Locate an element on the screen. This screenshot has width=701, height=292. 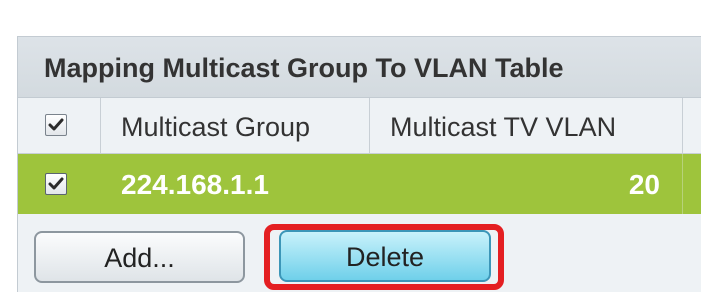
select-all-checkbox is located at coordinates (56, 125).